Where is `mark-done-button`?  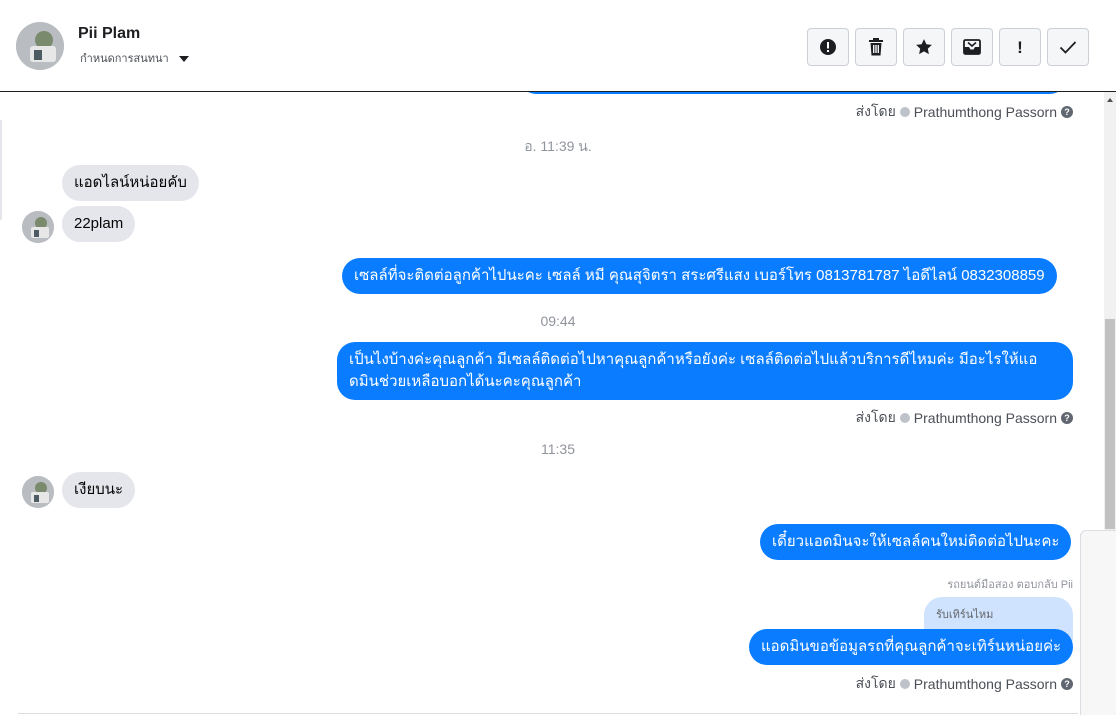
mark-done-button is located at coordinates (1068, 47).